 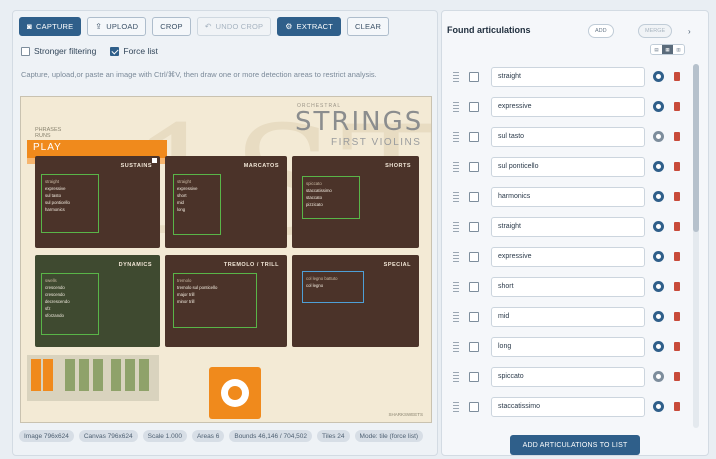 What do you see at coordinates (154, 160) in the screenshot?
I see `cursor-marker` at bounding box center [154, 160].